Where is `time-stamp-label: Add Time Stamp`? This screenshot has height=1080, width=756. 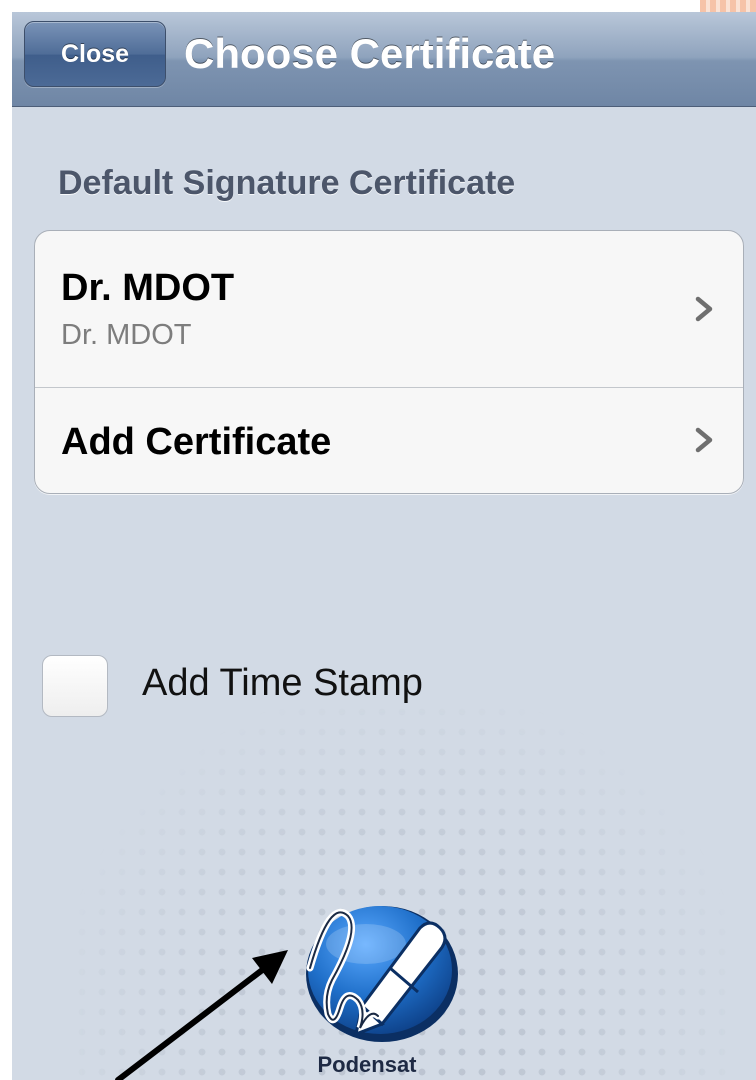 time-stamp-label: Add Time Stamp is located at coordinates (282, 683).